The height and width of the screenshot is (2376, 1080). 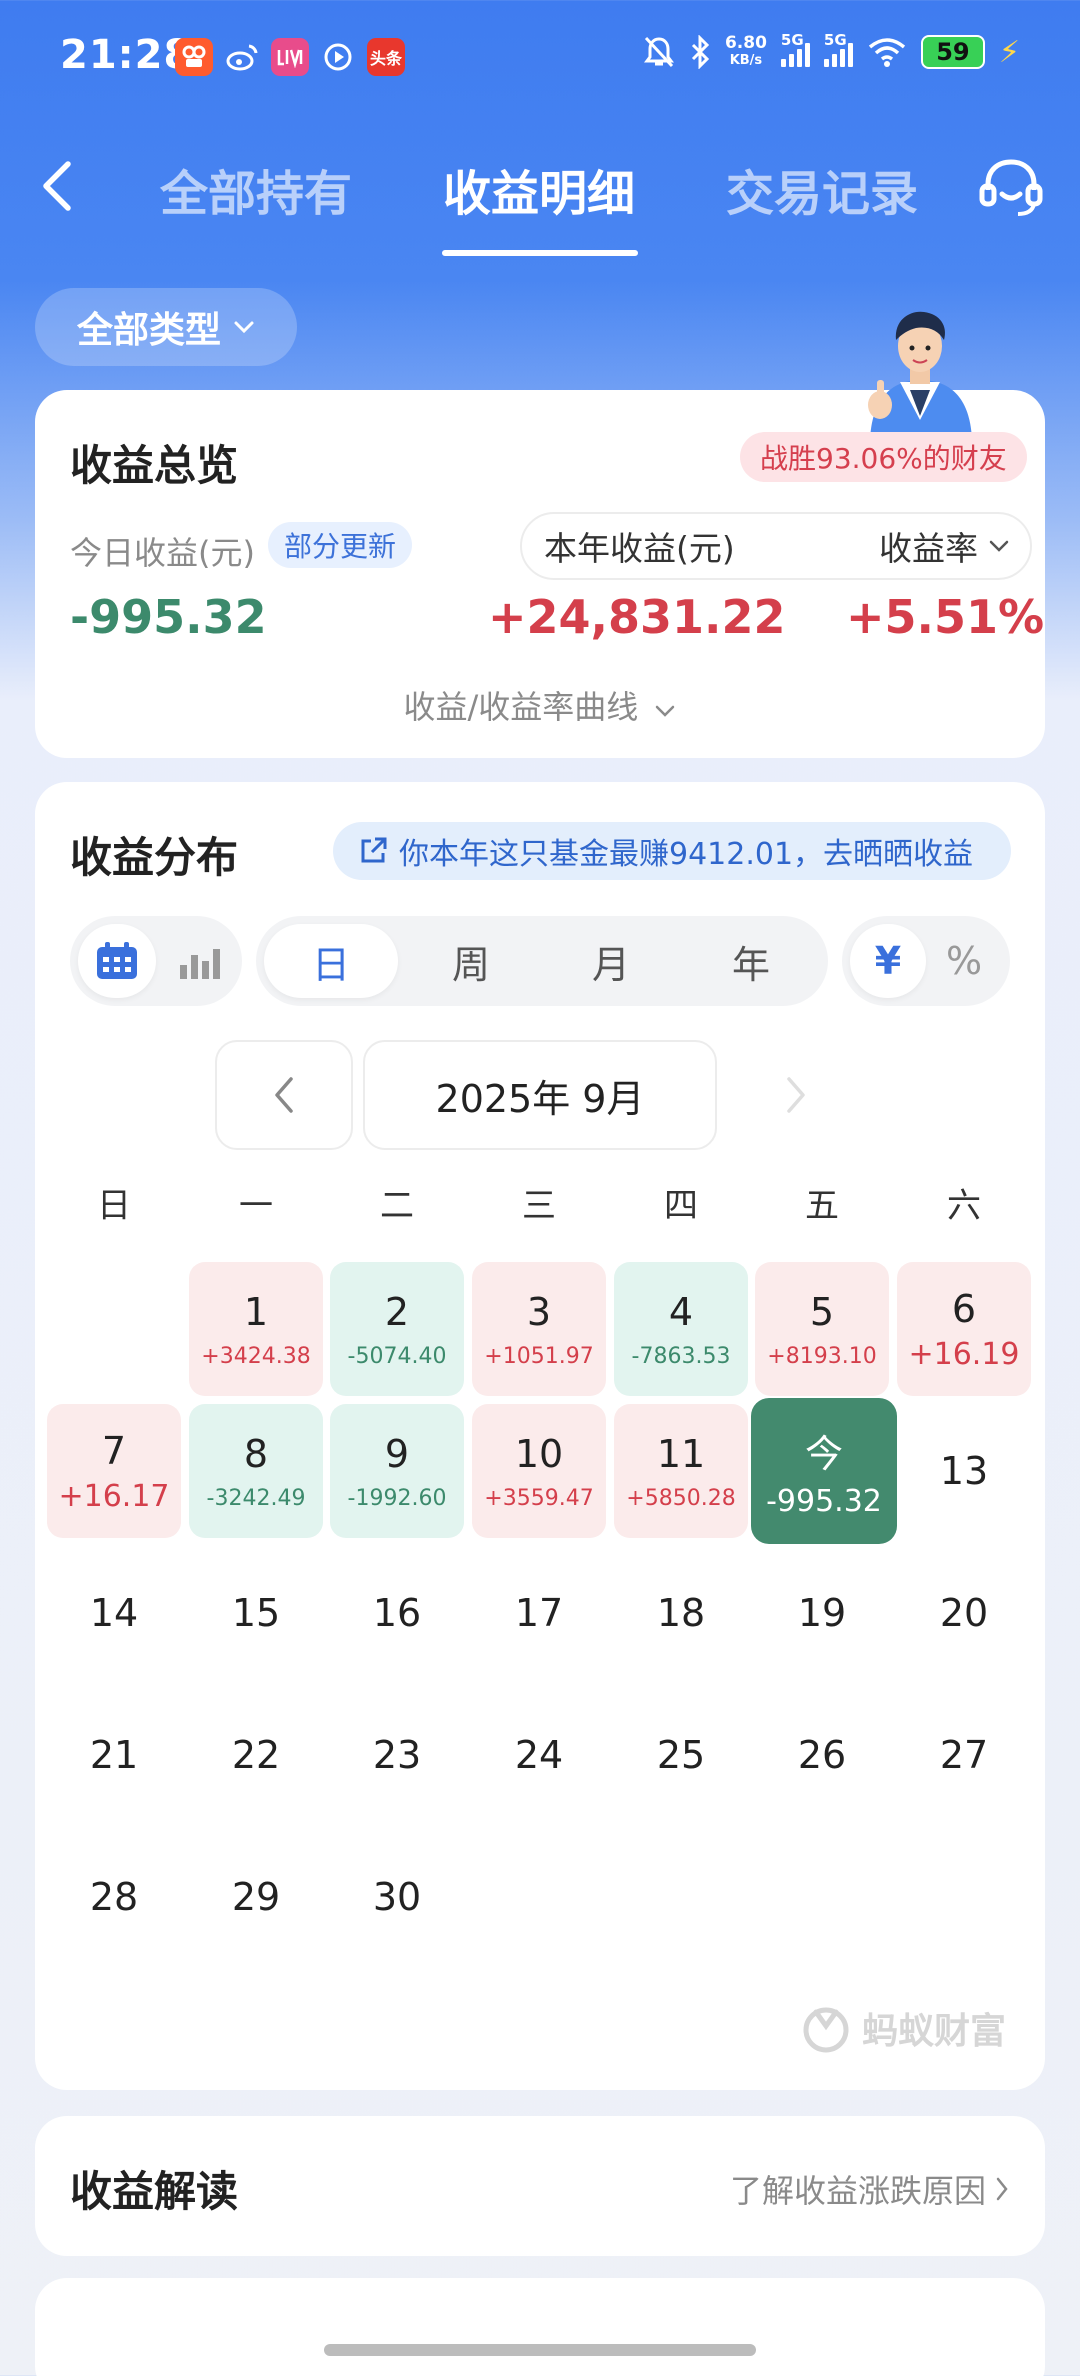 I want to click on calendar-day: 5 +8193.10, so click(x=822, y=1329).